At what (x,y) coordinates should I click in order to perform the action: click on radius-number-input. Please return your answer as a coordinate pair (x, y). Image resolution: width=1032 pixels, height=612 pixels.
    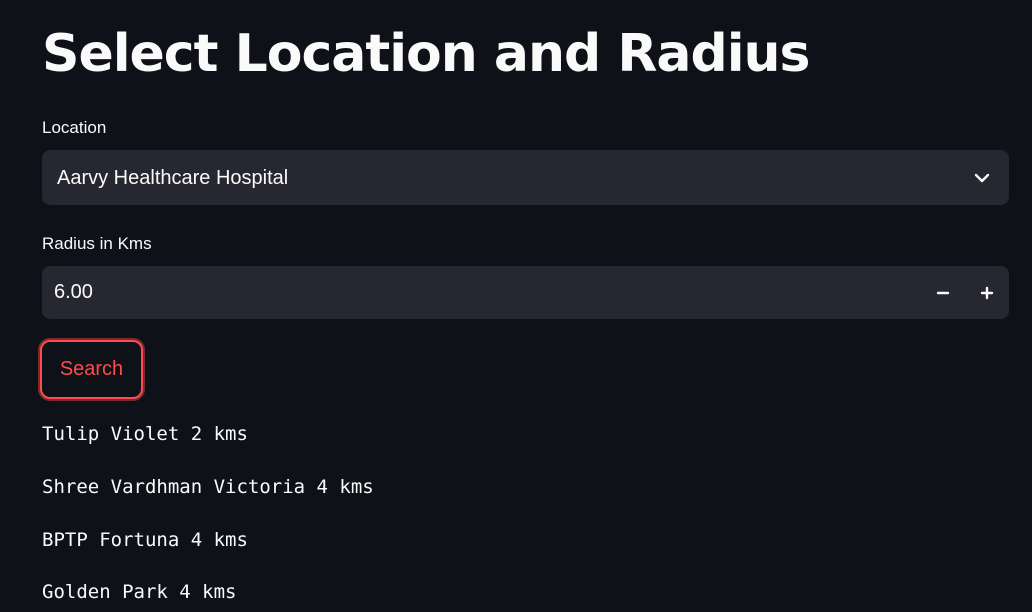
    Looking at the image, I should click on (525, 292).